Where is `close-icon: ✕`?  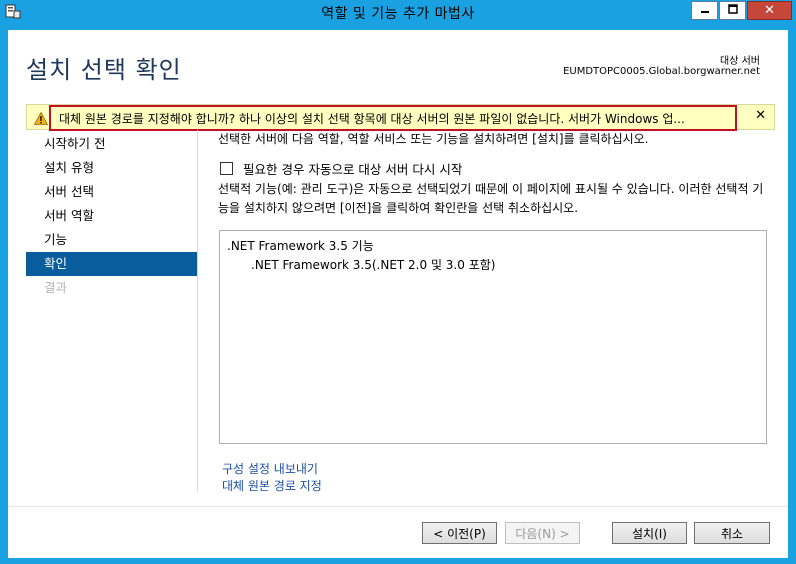 close-icon: ✕ is located at coordinates (769, 10).